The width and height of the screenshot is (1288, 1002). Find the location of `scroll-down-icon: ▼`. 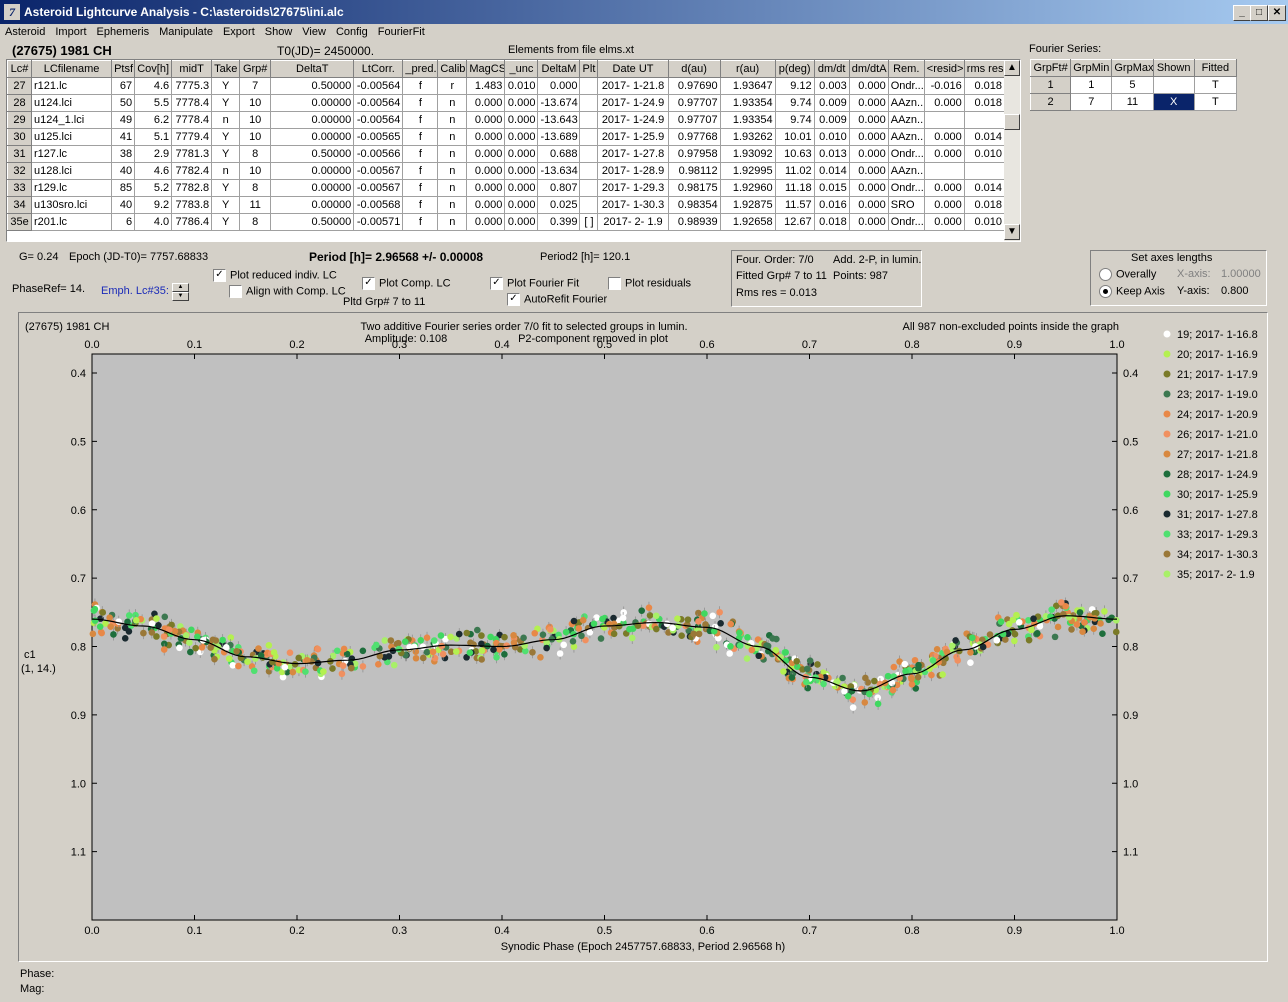

scroll-down-icon: ▼ is located at coordinates (1012, 232).